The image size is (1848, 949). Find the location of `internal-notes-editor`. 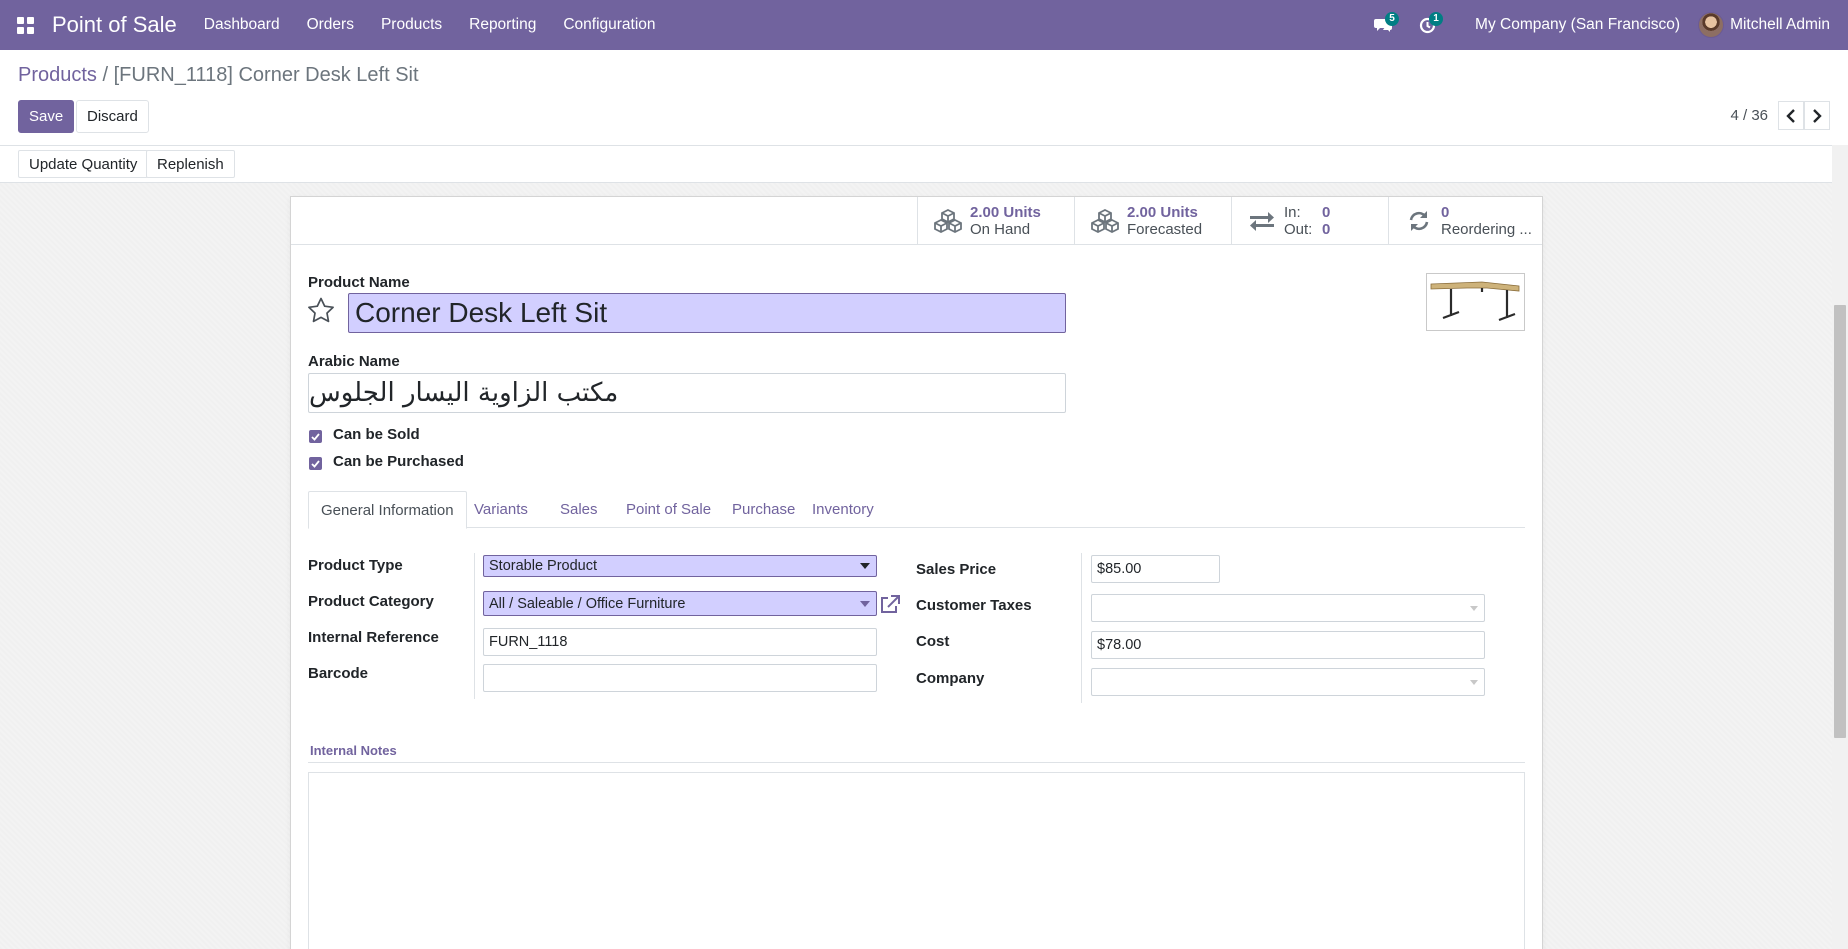

internal-notes-editor is located at coordinates (916, 860).